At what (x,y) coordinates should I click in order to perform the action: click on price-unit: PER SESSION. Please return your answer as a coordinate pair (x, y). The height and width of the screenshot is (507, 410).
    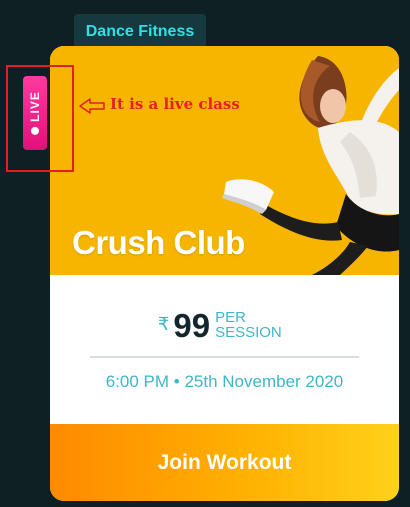
    Looking at the image, I should click on (248, 325).